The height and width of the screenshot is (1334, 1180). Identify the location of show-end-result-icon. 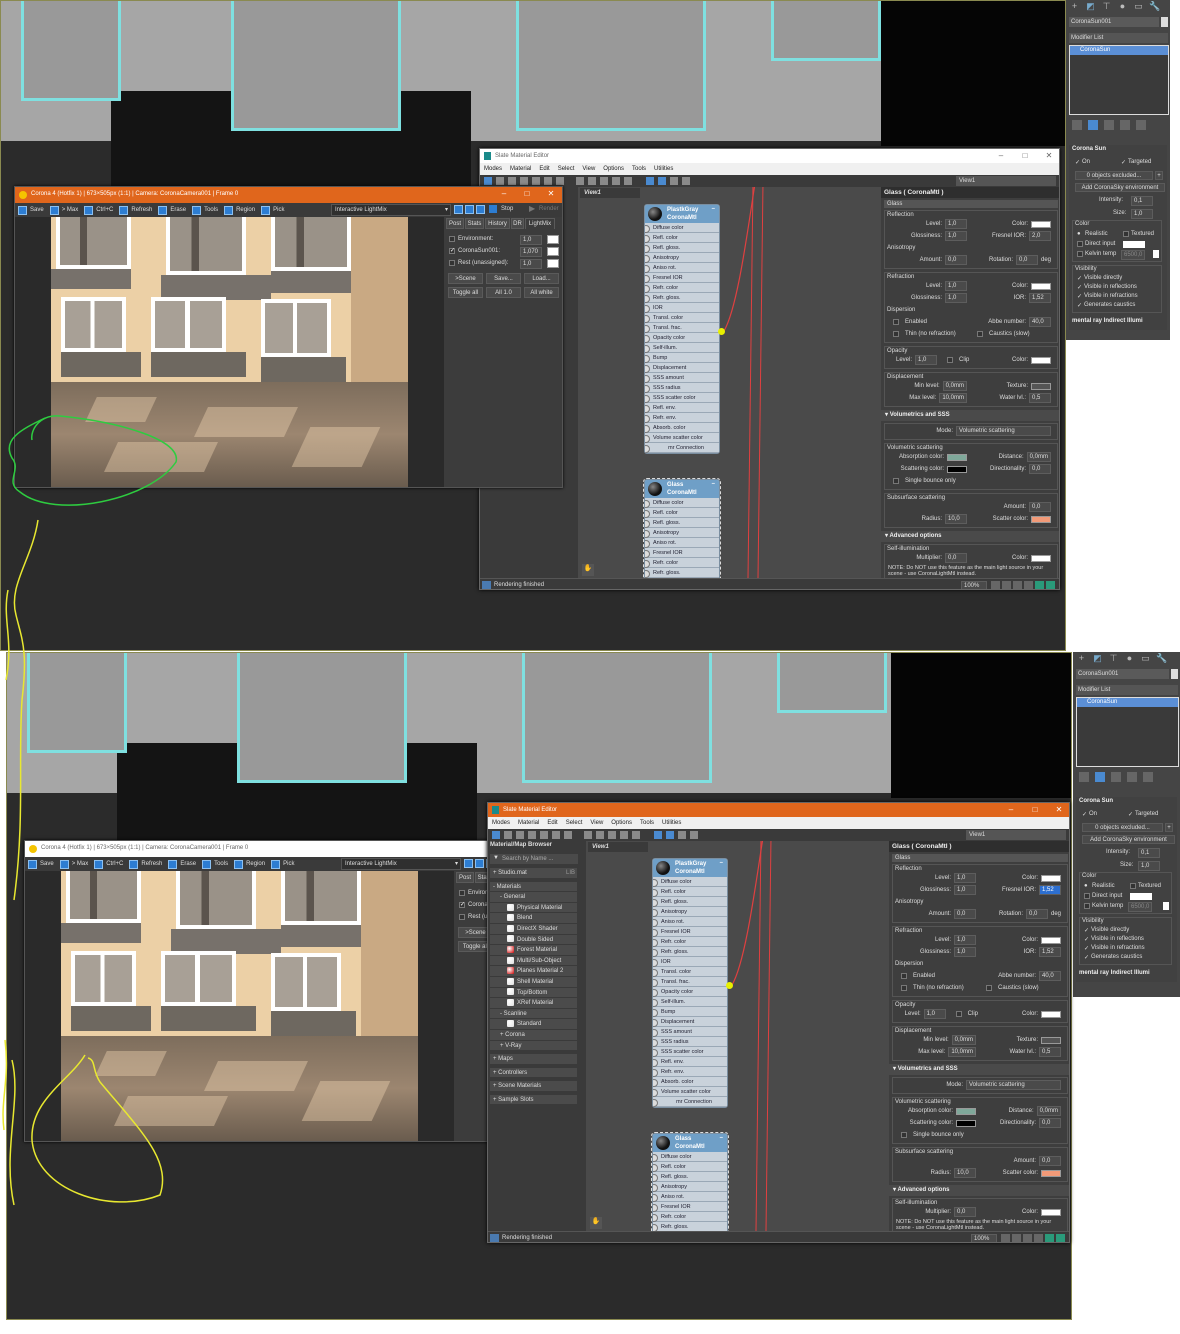
(1093, 125).